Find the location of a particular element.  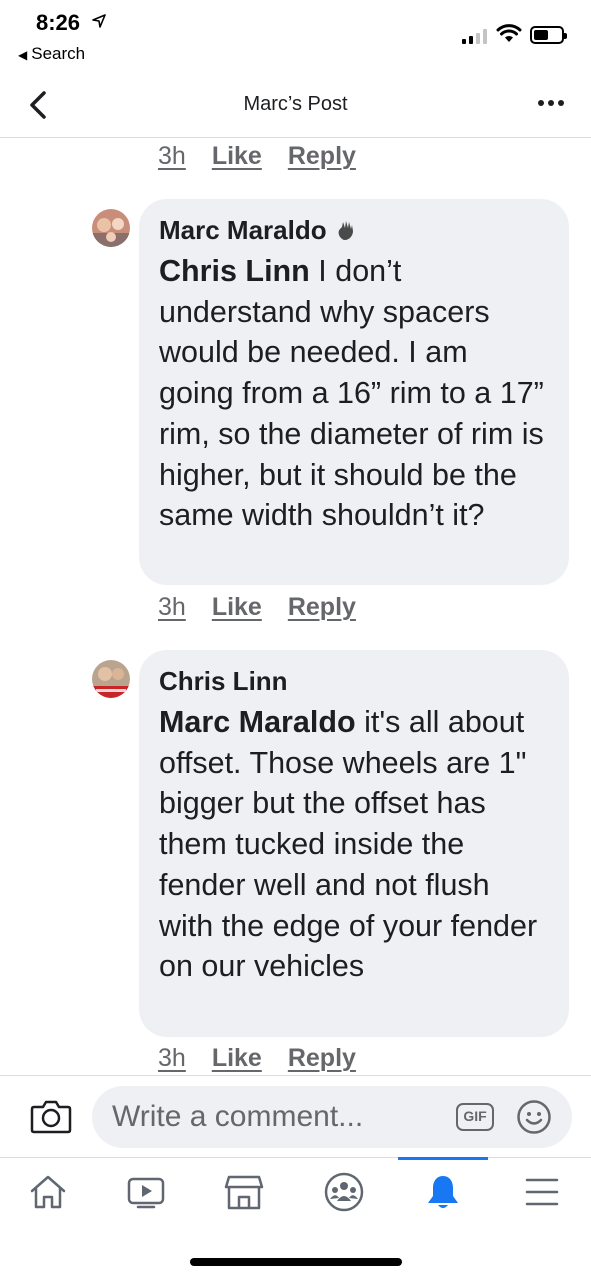

home-icon is located at coordinates (48, 1192).